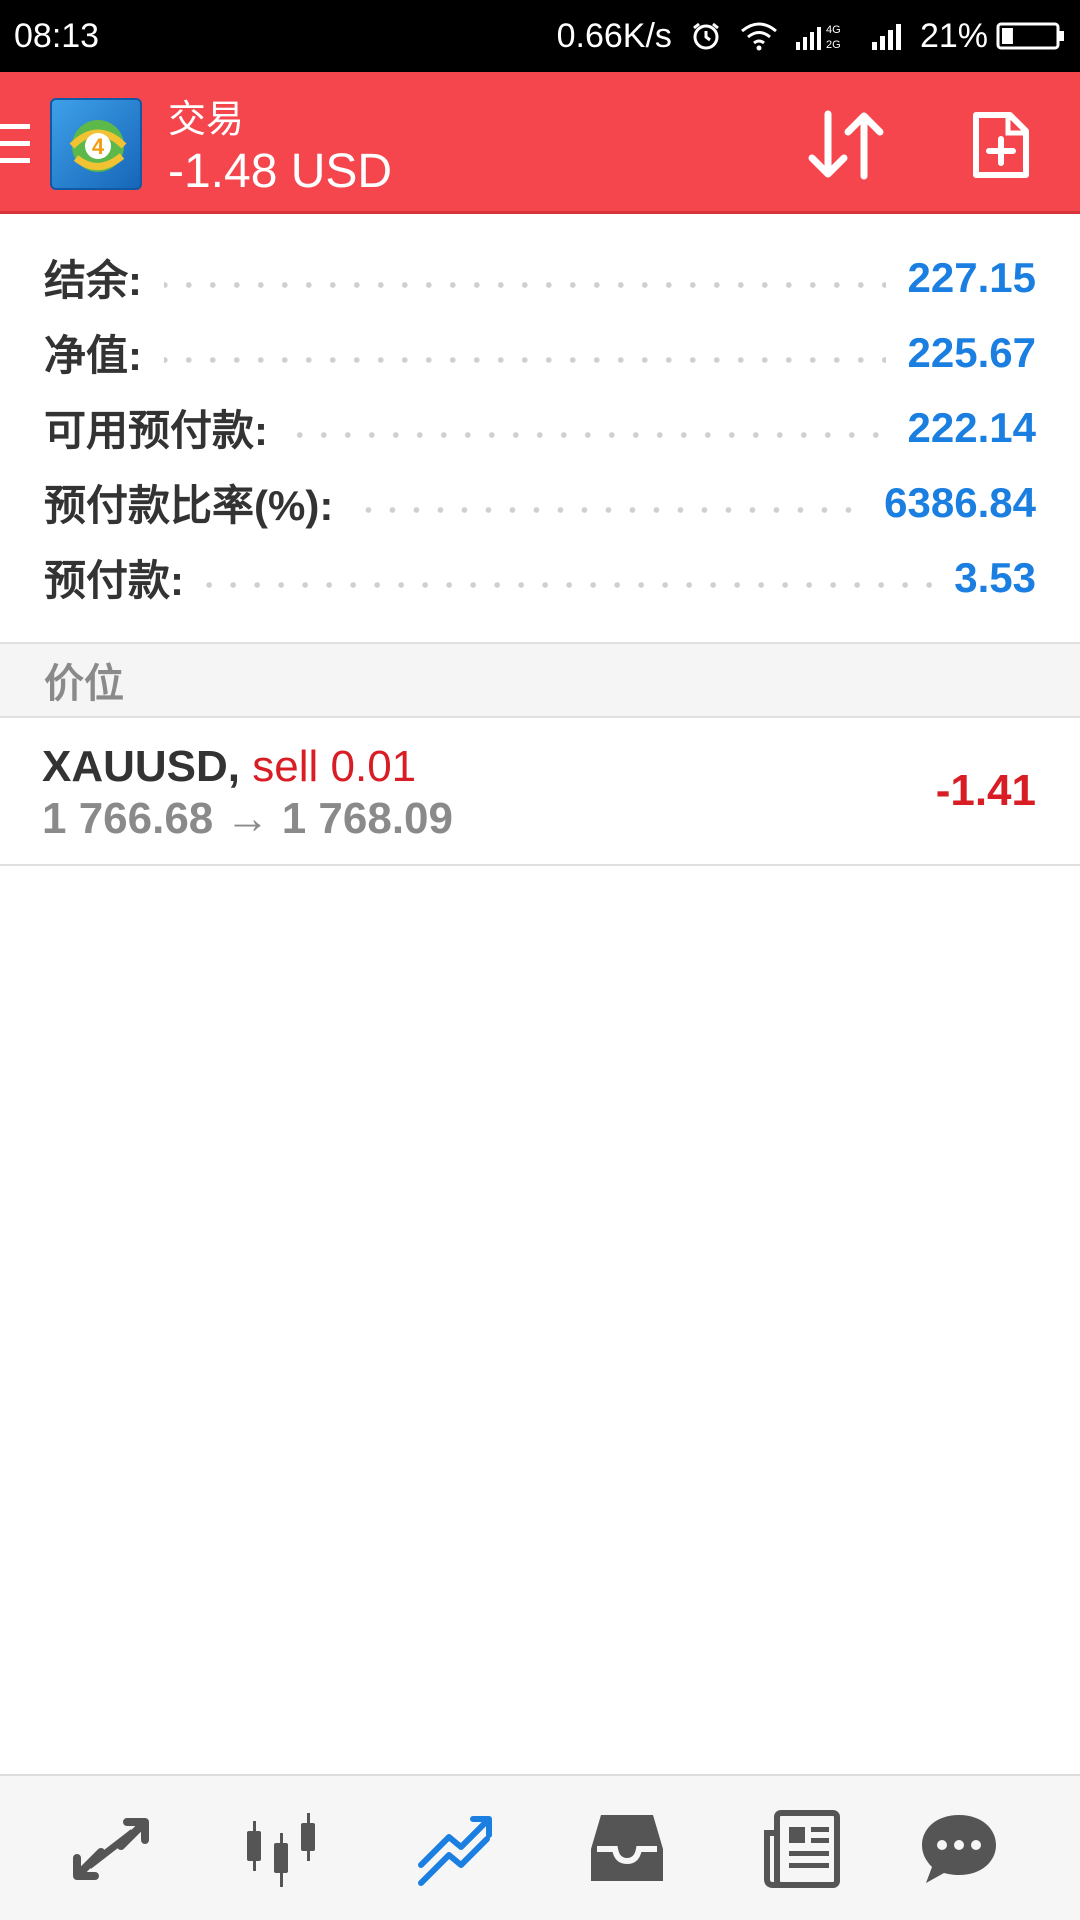 Image resolution: width=1080 pixels, height=1920 pixels. What do you see at coordinates (759, 36) in the screenshot?
I see `wifi-icon` at bounding box center [759, 36].